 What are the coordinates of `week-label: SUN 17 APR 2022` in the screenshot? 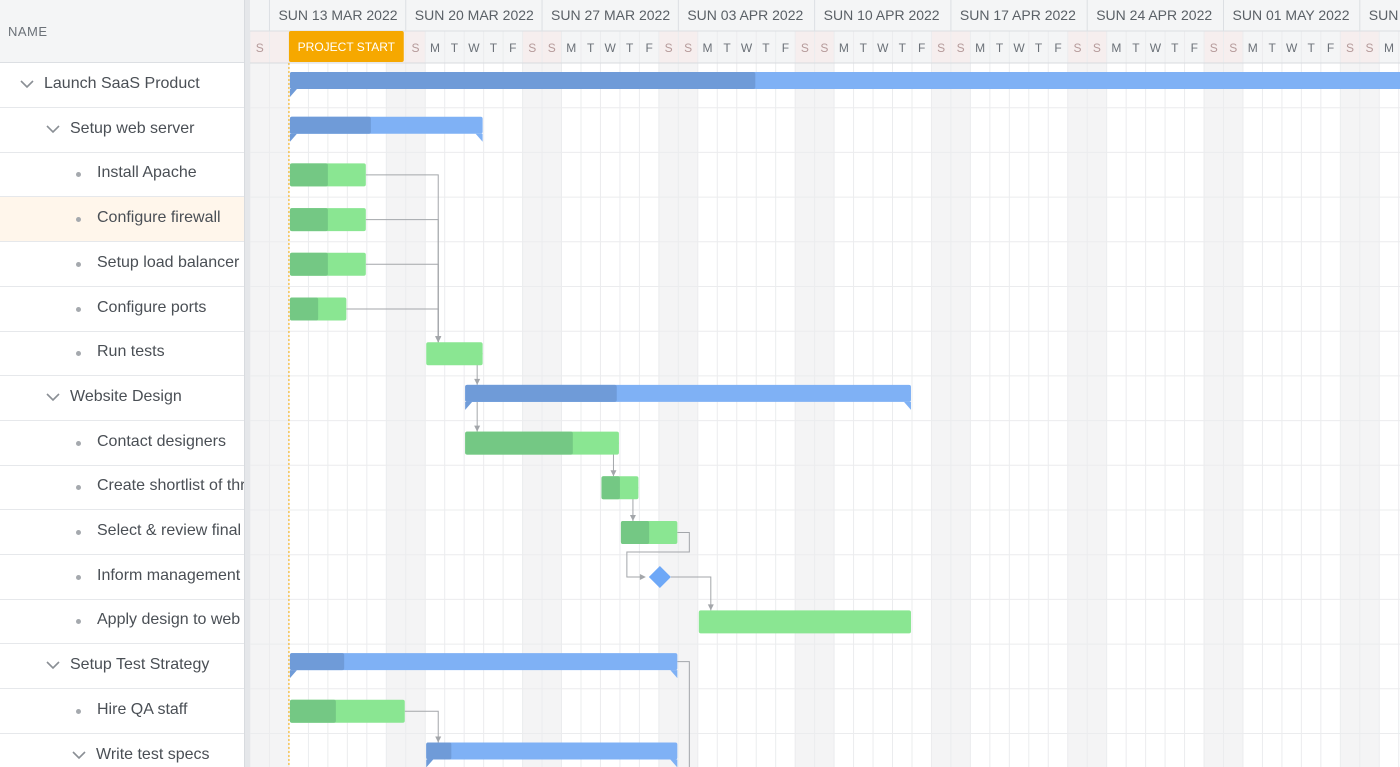 It's located at (1018, 15).